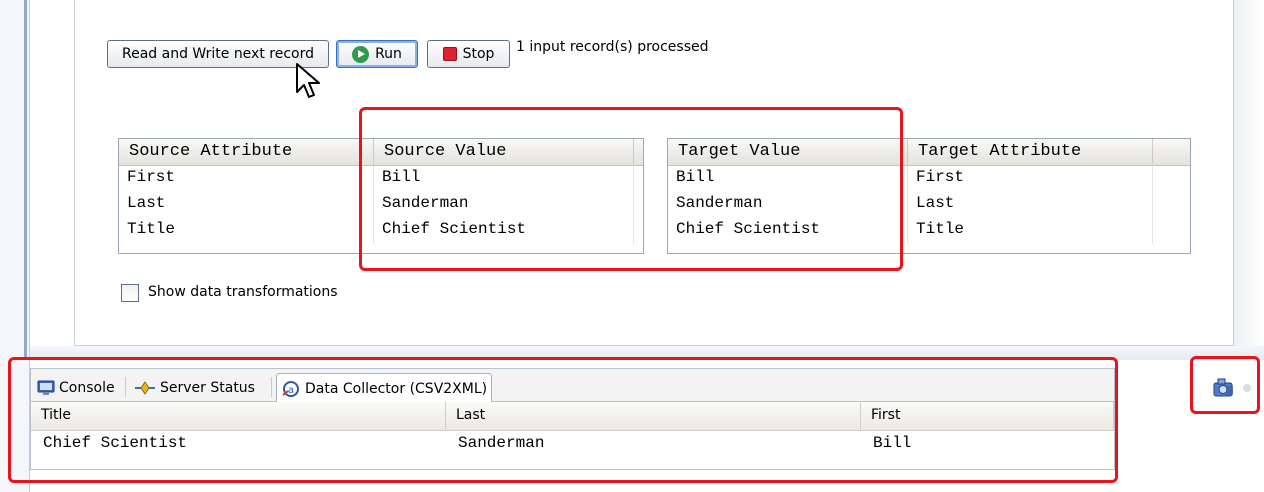 Image resolution: width=1264 pixels, height=492 pixels. I want to click on tab-label: Server Status, so click(207, 388).